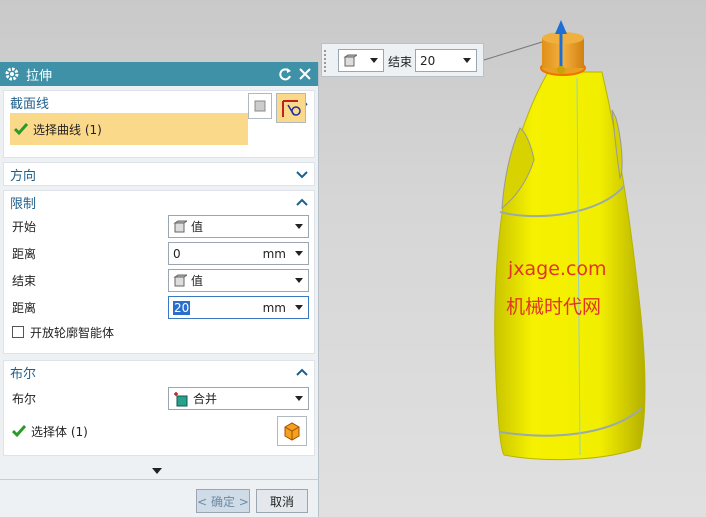  I want to click on solid-body-icon, so click(292, 431).